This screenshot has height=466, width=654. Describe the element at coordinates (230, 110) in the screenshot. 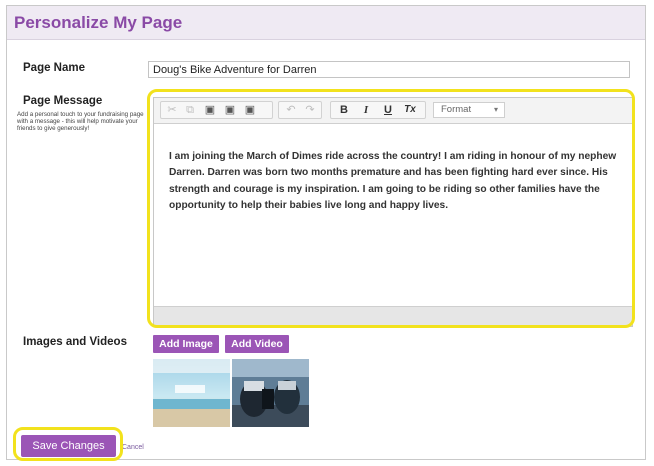

I see `paste-text-icon: ▣` at that location.